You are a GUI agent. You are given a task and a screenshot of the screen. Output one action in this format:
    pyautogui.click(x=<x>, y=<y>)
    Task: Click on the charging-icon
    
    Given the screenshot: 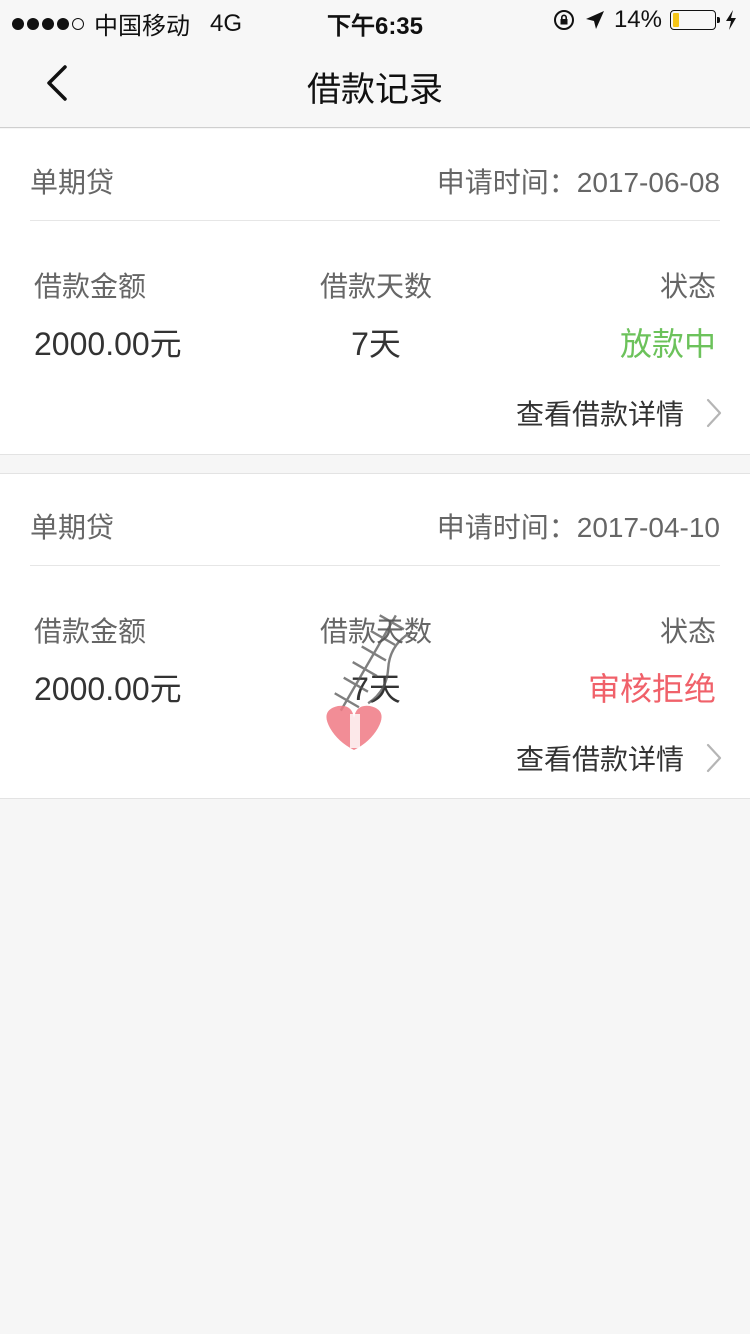 What is the action you would take?
    pyautogui.click(x=731, y=20)
    